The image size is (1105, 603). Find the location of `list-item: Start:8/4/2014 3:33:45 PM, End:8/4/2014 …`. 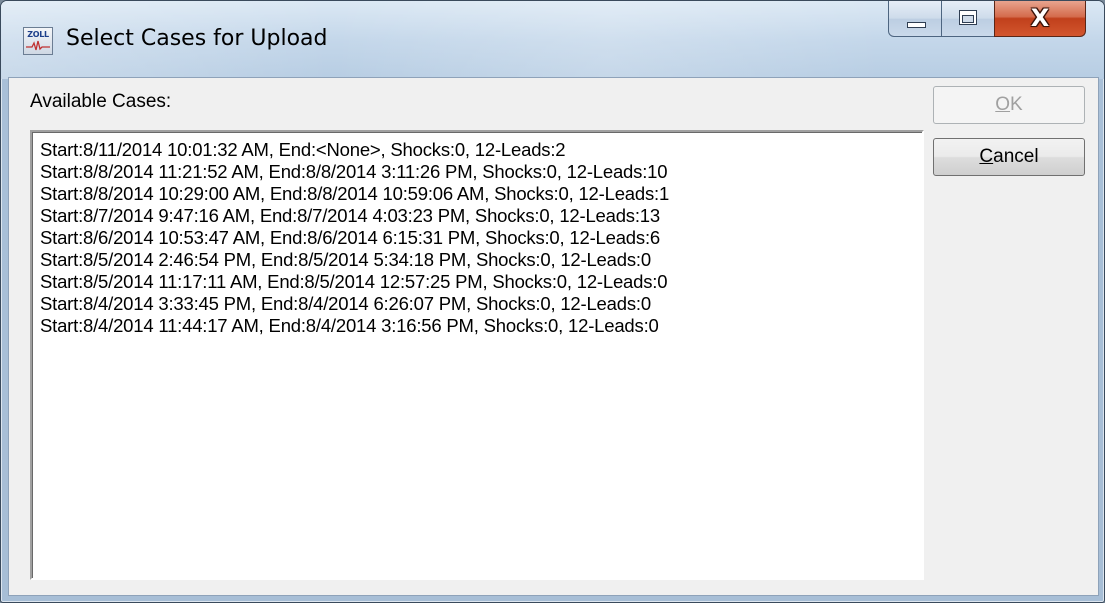

list-item: Start:8/4/2014 3:33:45 PM, End:8/4/2014 … is located at coordinates (481, 304).